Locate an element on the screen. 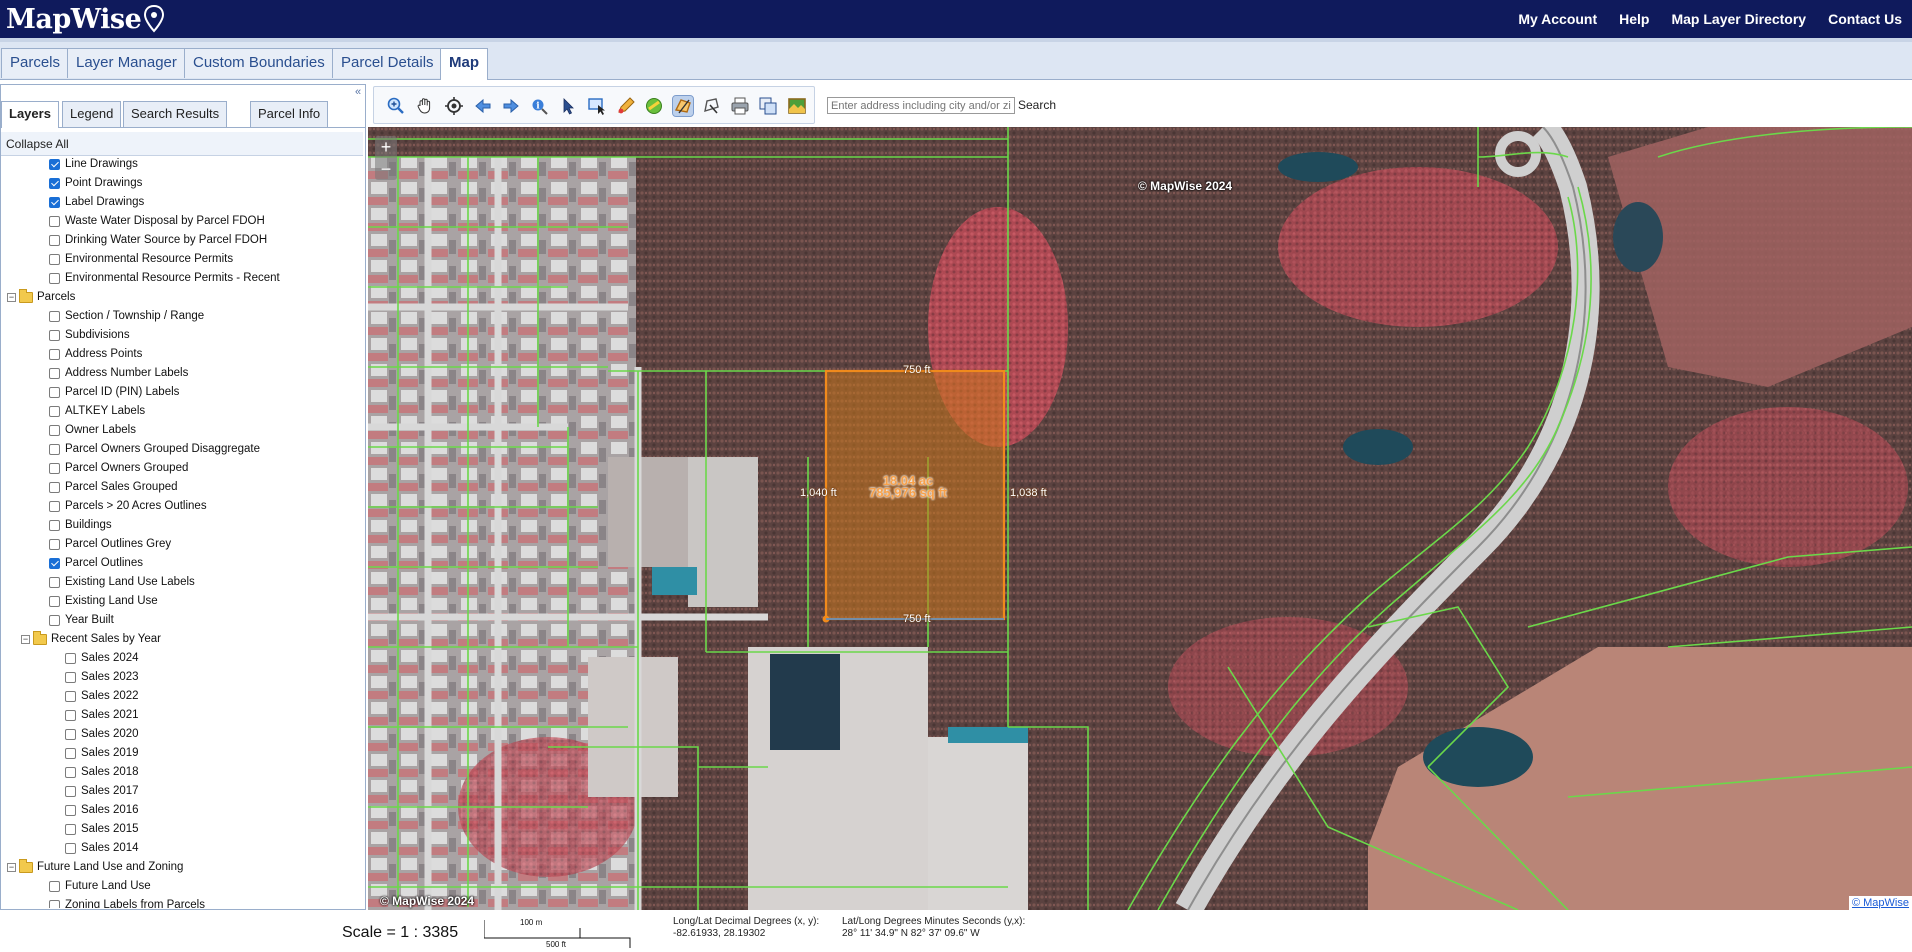 The image size is (1912, 952). layer-item: Label Drawings is located at coordinates (96, 202).